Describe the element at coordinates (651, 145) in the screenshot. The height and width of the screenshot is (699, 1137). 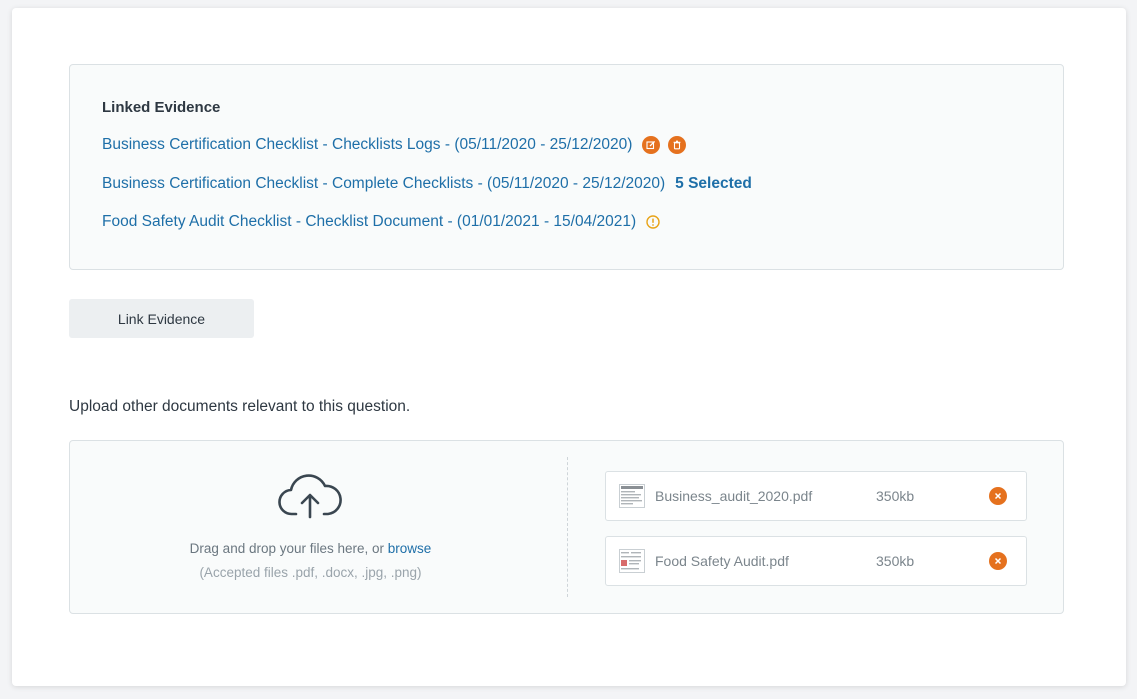
I see `edit-icon` at that location.